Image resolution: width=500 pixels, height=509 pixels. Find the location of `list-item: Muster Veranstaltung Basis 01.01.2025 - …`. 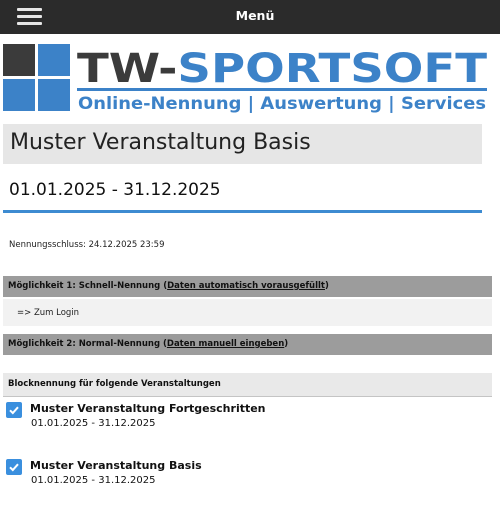

list-item: Muster Veranstaltung Basis 01.01.2025 - … is located at coordinates (245, 475).